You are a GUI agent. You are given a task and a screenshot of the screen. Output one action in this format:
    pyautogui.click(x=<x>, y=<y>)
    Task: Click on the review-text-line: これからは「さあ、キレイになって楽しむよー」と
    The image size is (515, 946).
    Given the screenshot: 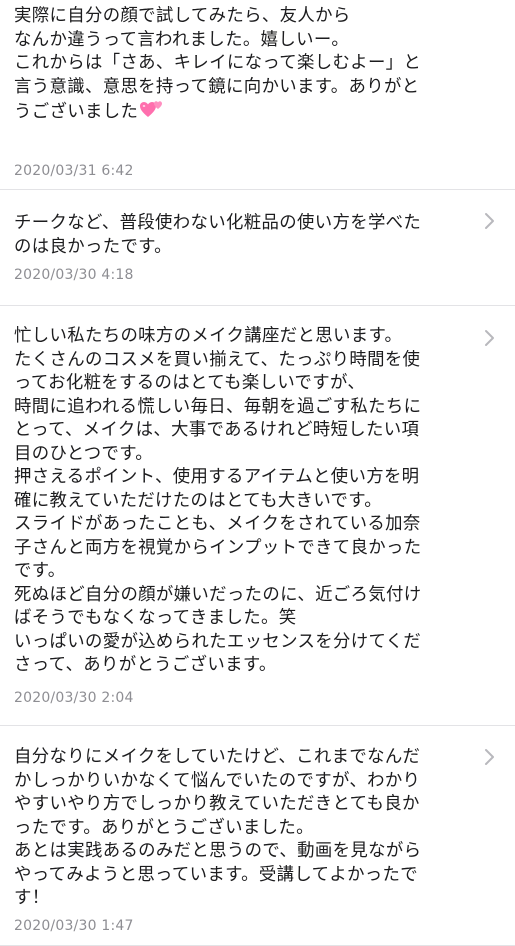 What is the action you would take?
    pyautogui.click(x=218, y=63)
    